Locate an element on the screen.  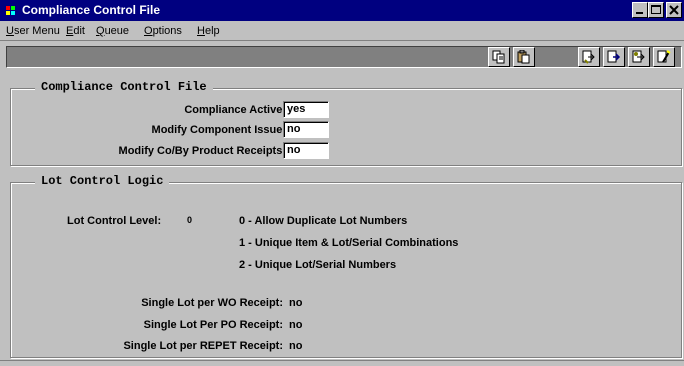
window-title: Compliance Control File is located at coordinates (91, 10).